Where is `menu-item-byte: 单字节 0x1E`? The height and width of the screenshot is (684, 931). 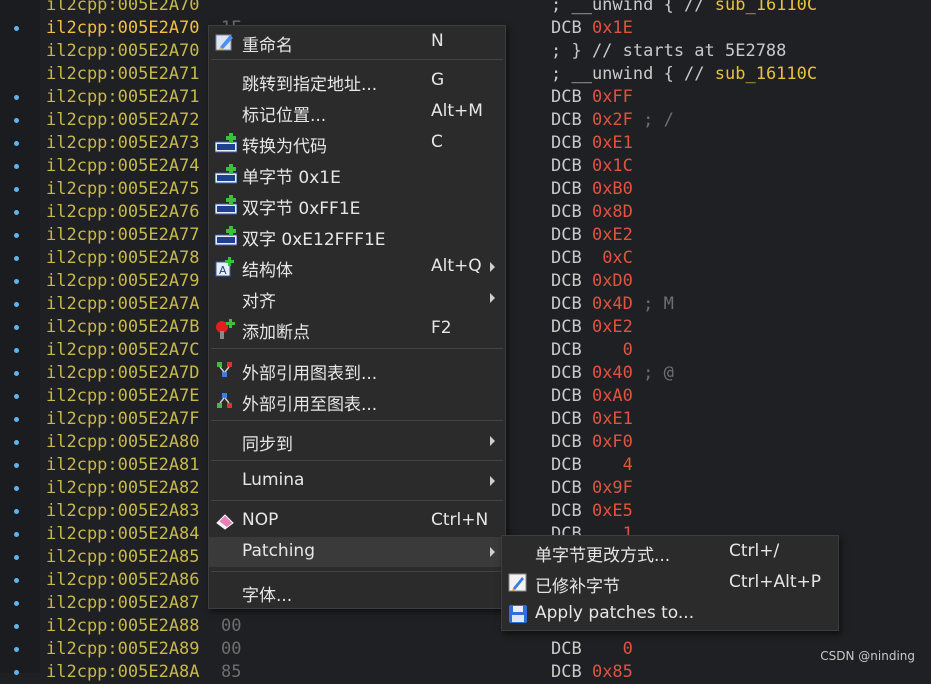
menu-item-byte: 单字节 0x1E is located at coordinates (357, 174).